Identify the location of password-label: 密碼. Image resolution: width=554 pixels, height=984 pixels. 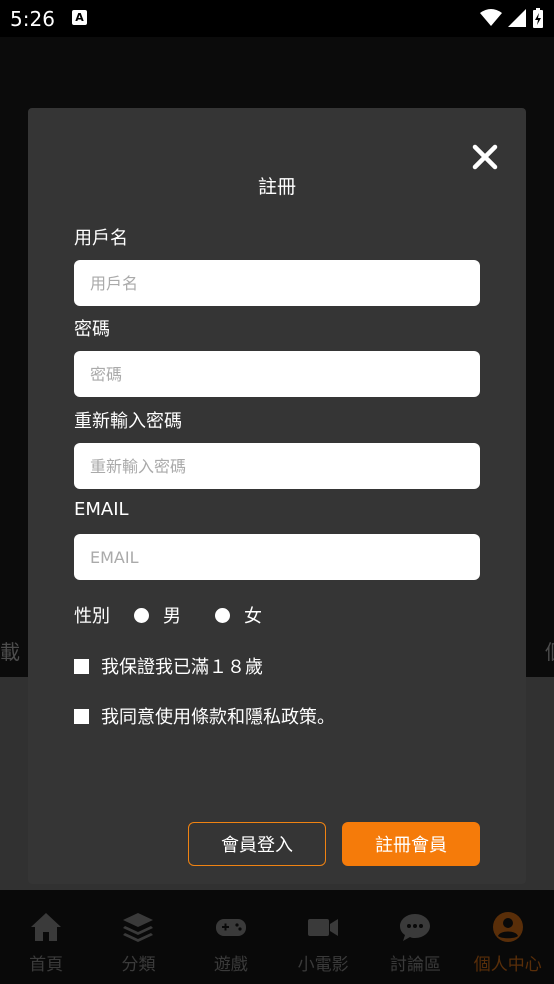
(92, 329).